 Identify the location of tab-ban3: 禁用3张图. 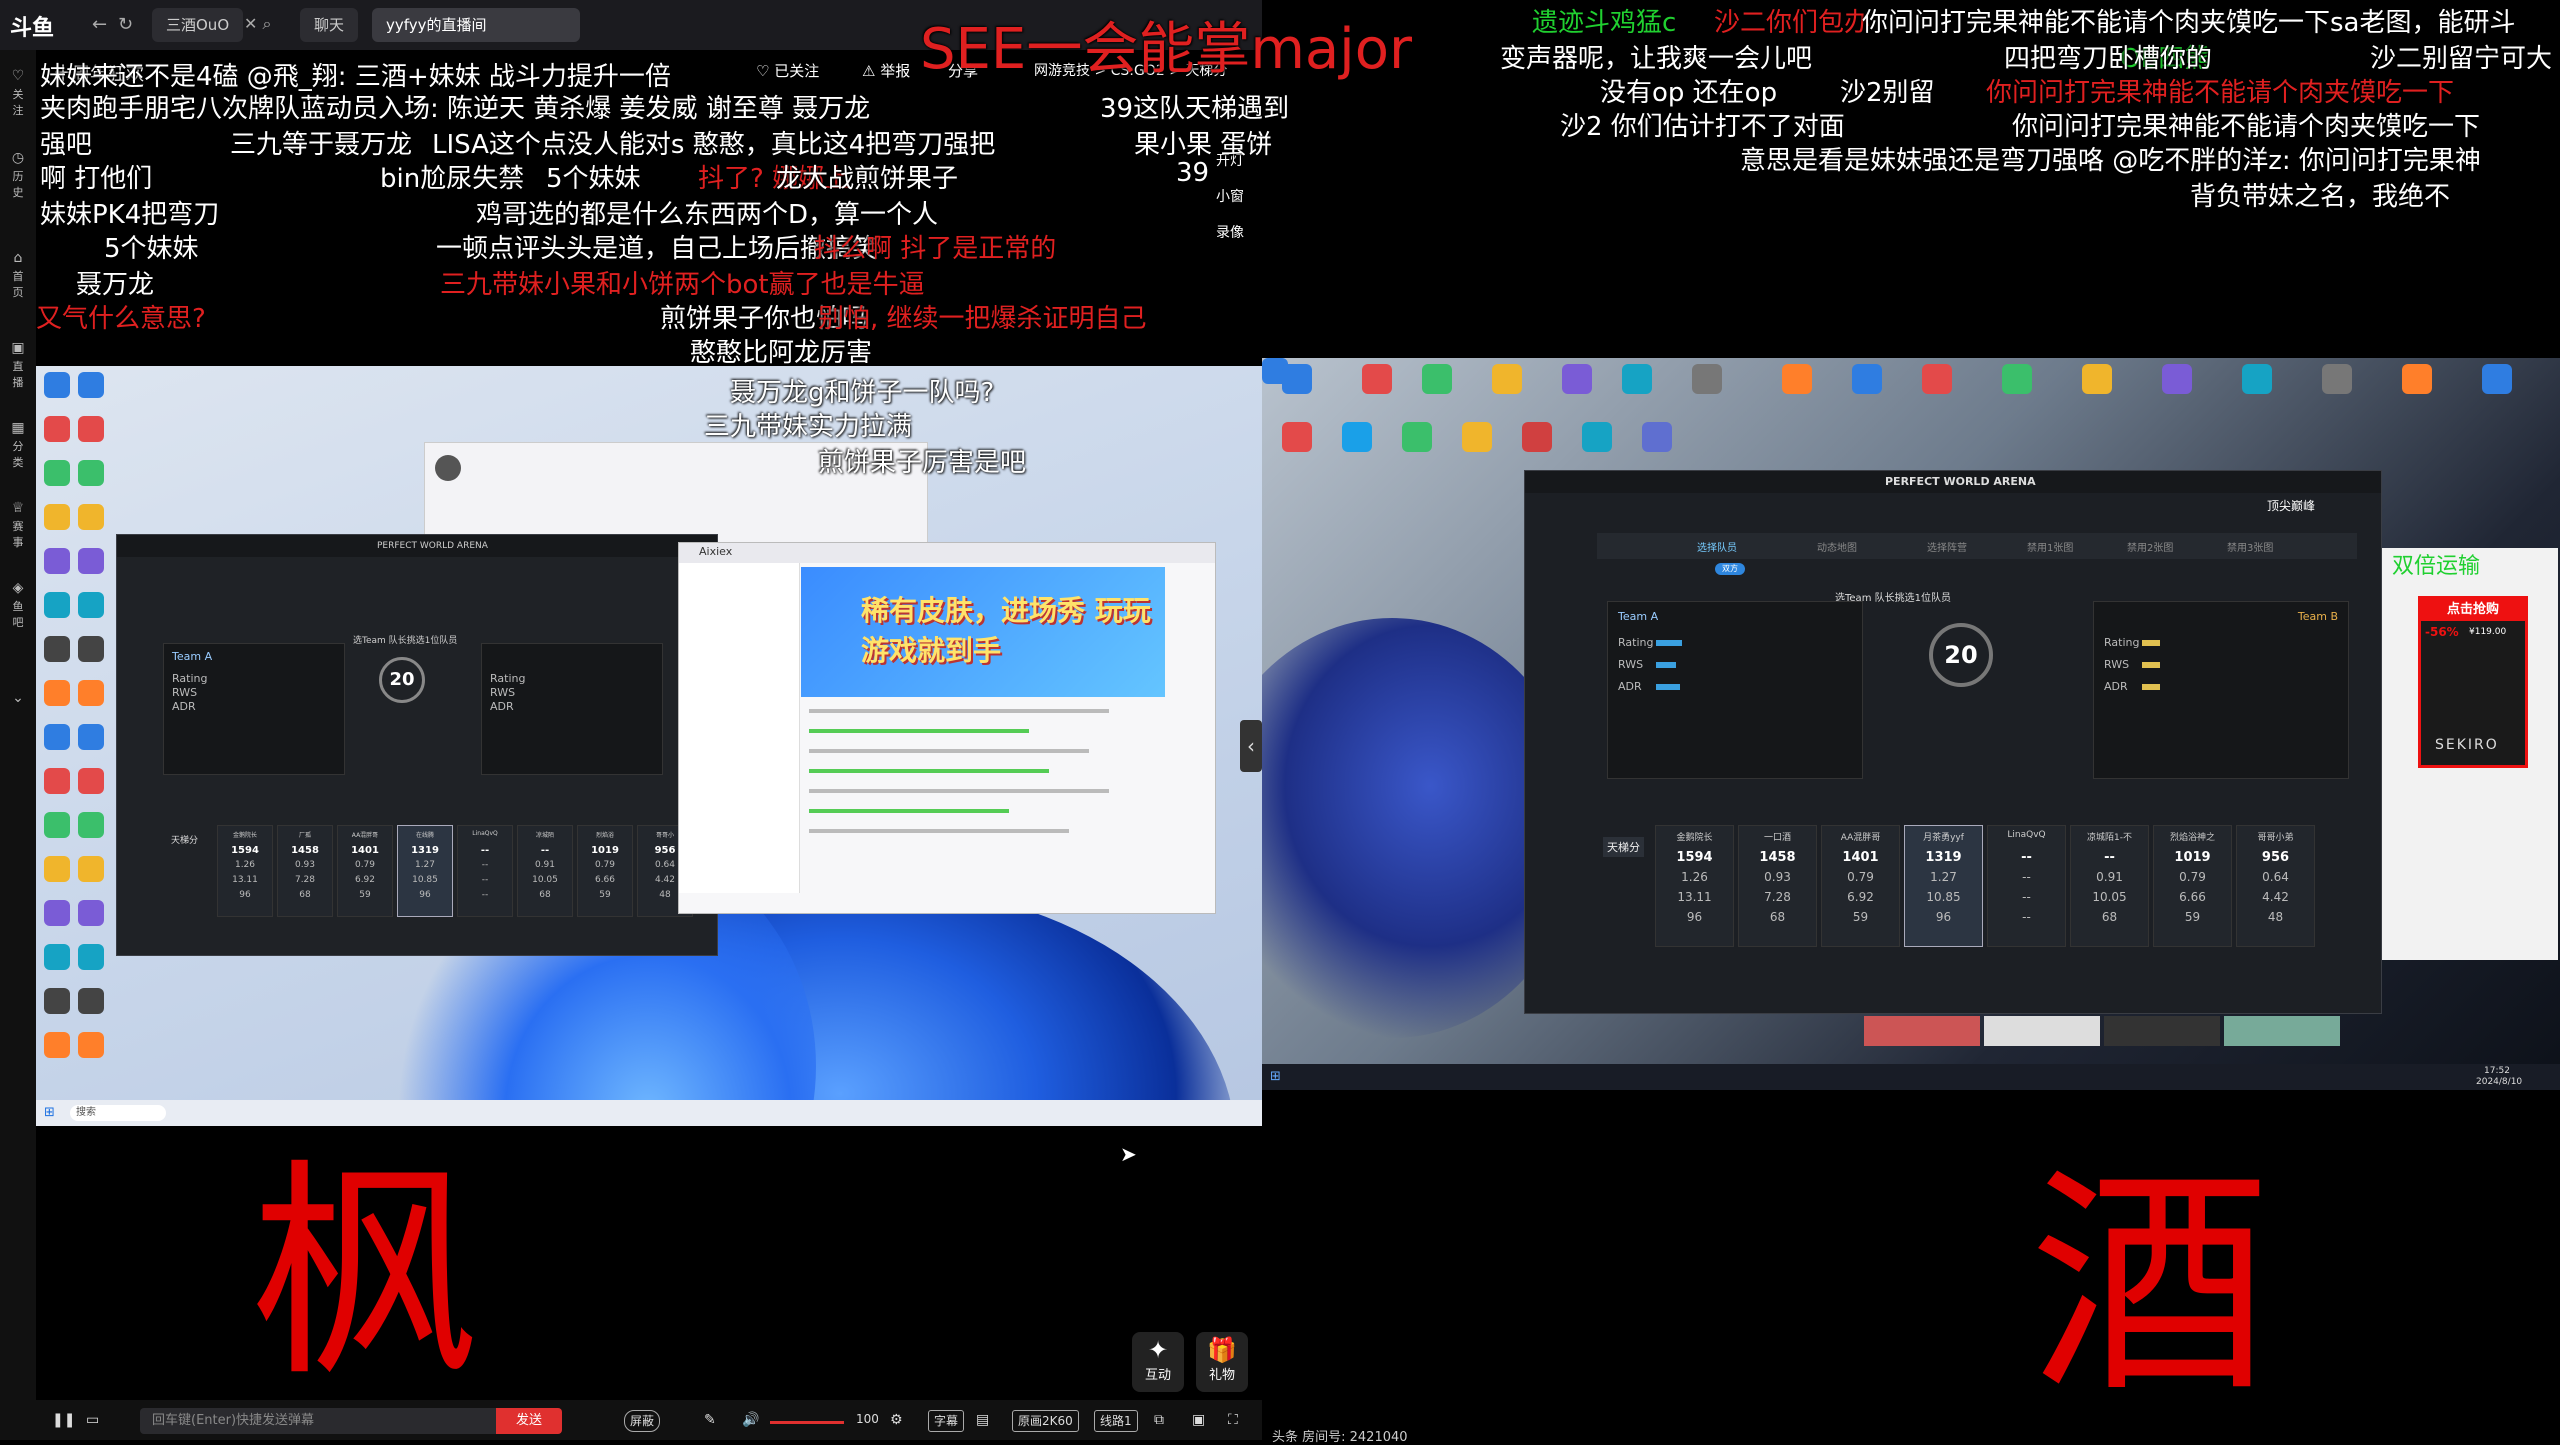
(2250, 546).